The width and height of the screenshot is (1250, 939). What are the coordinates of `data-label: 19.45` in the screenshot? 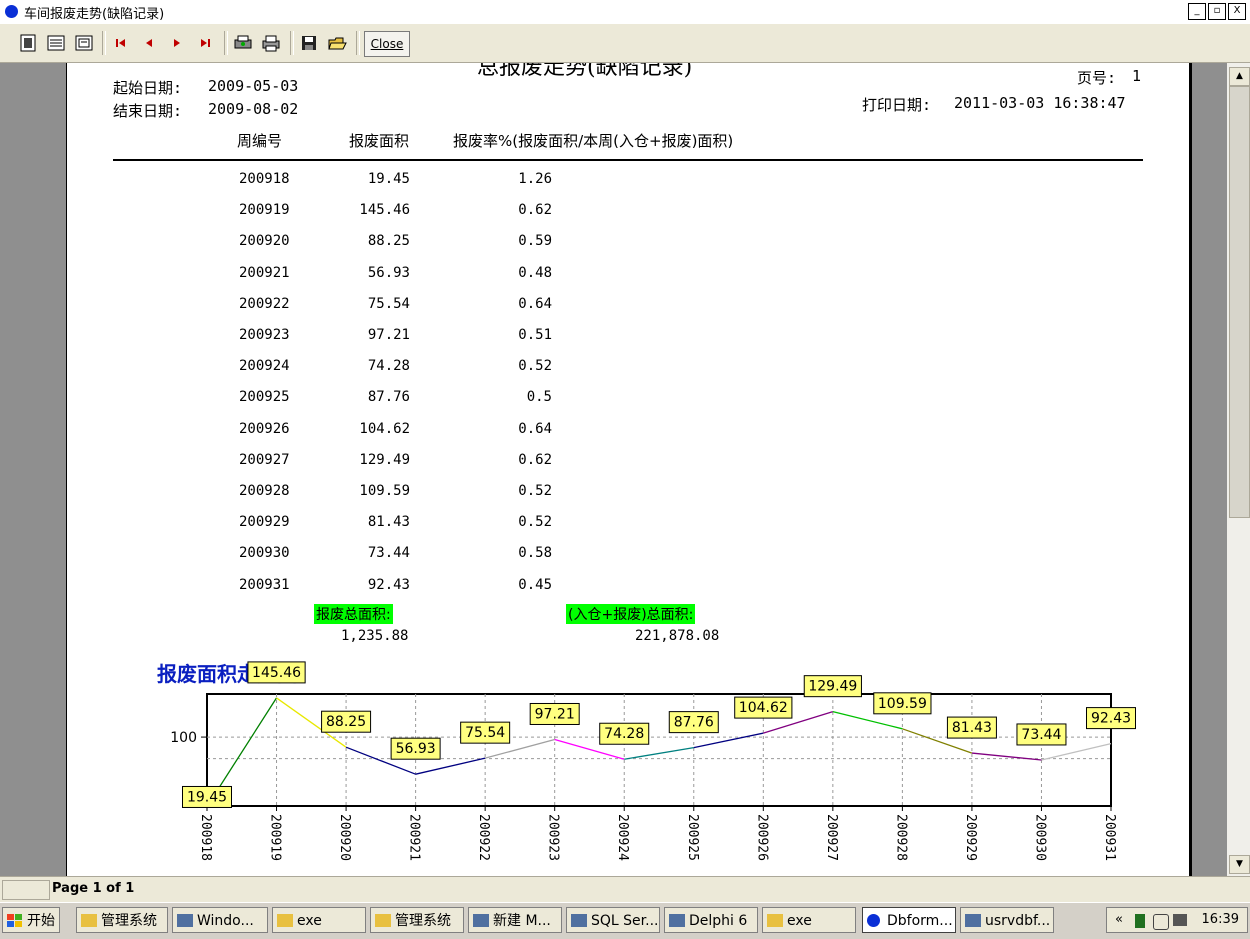 It's located at (207, 797).